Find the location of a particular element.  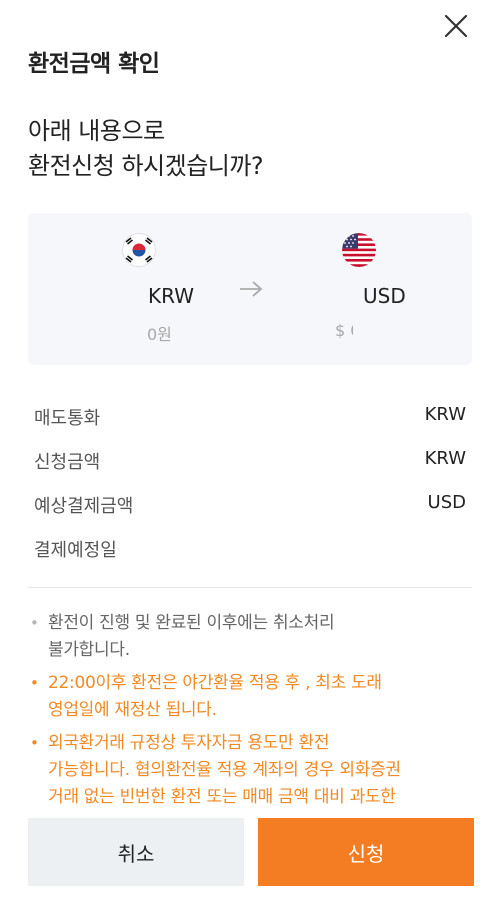

detail-value: USD is located at coordinates (446, 502).